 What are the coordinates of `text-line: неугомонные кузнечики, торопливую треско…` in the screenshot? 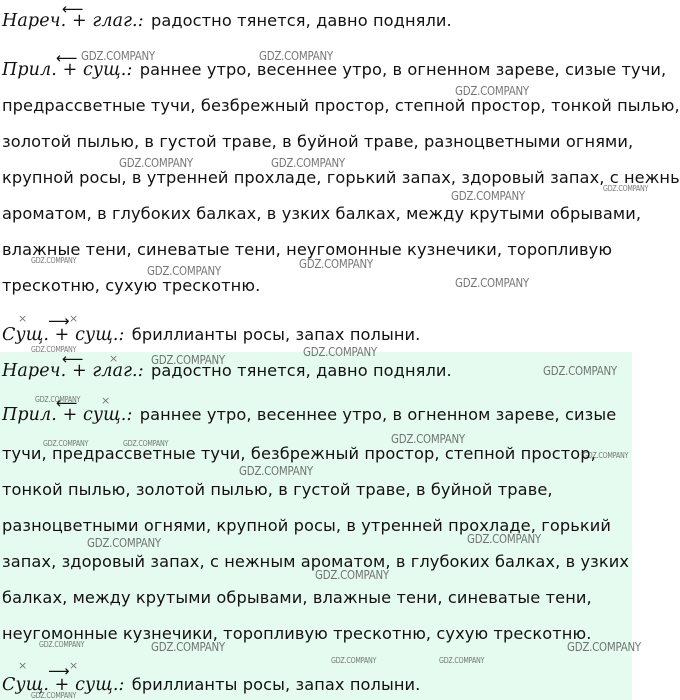 It's located at (297, 633).